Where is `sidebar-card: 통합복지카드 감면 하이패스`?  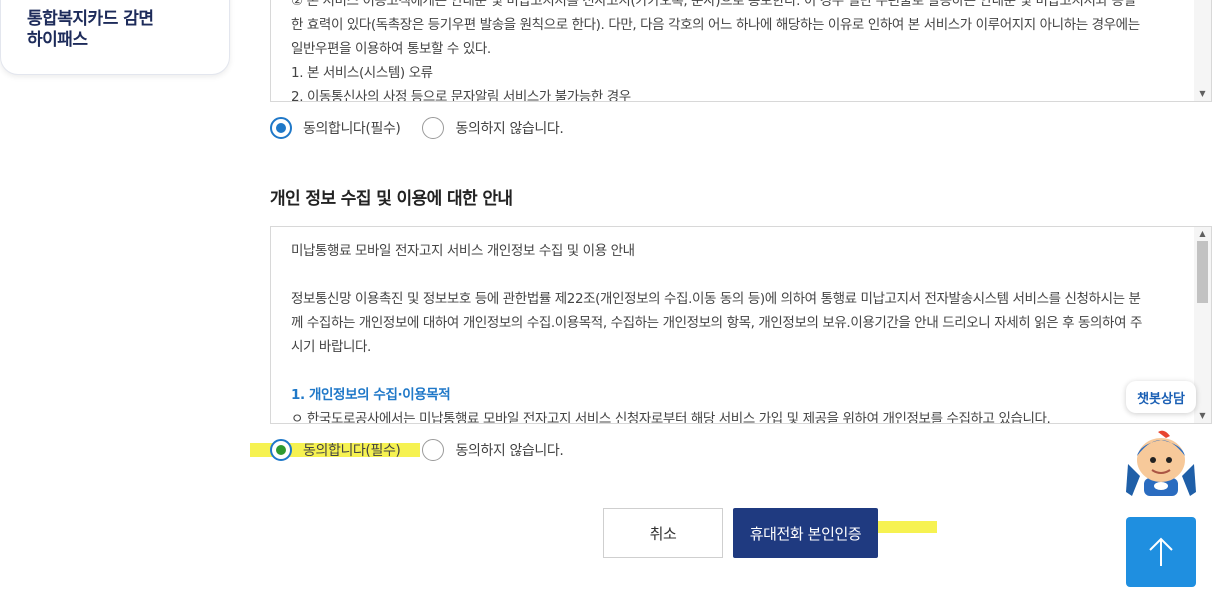 sidebar-card: 통합복지카드 감면 하이패스 is located at coordinates (115, 37).